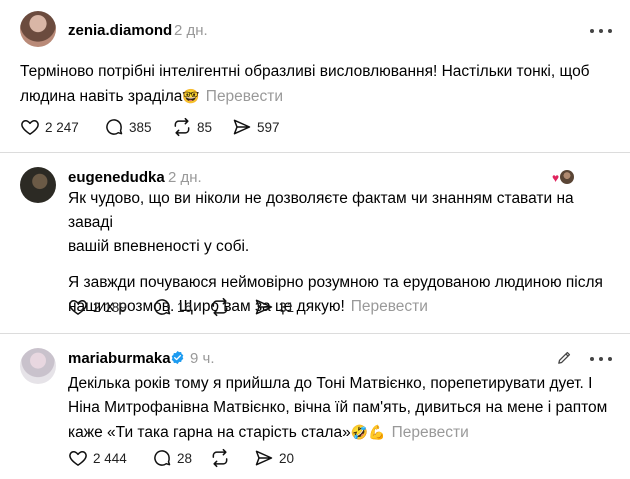 This screenshot has height=479, width=630. What do you see at coordinates (202, 358) in the screenshot?
I see `timestamp: 9 ч.` at bounding box center [202, 358].